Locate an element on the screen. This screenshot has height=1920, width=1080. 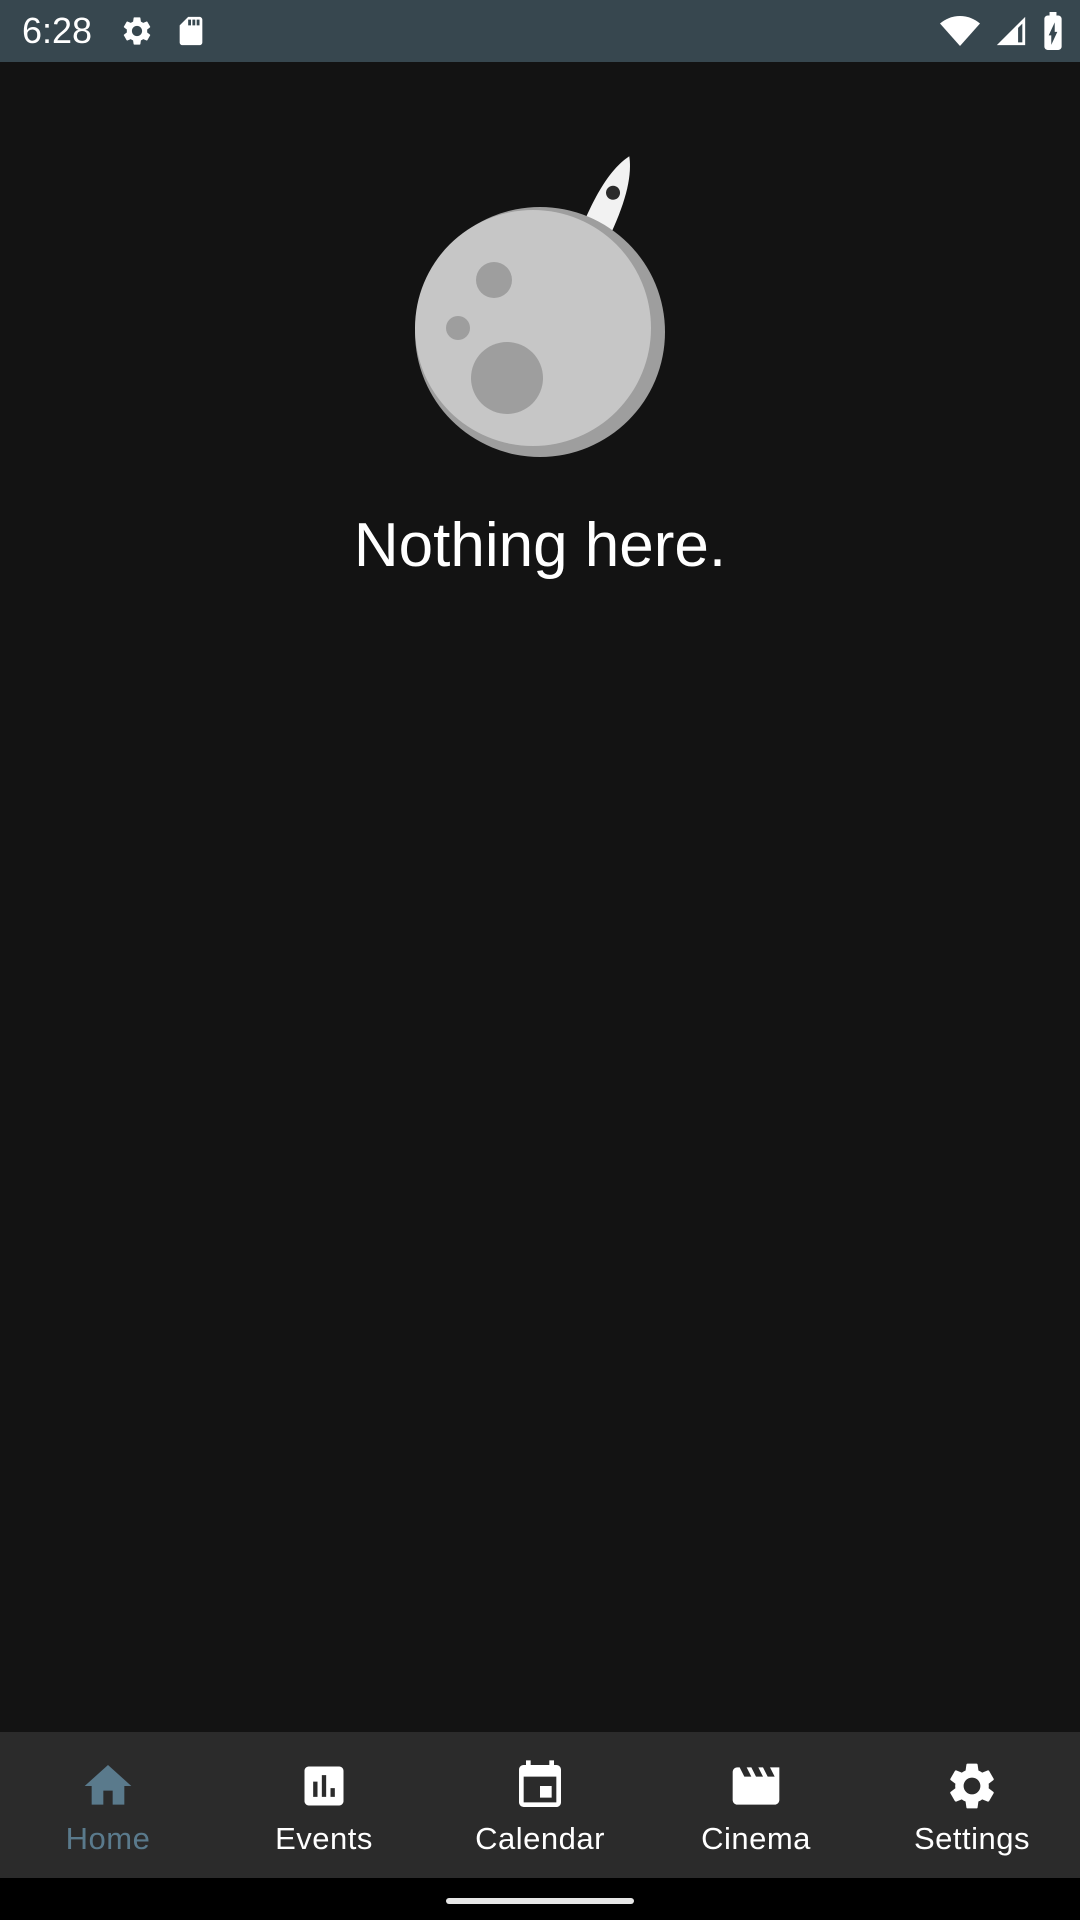
empty-state-message: Nothing here. is located at coordinates (540, 545).